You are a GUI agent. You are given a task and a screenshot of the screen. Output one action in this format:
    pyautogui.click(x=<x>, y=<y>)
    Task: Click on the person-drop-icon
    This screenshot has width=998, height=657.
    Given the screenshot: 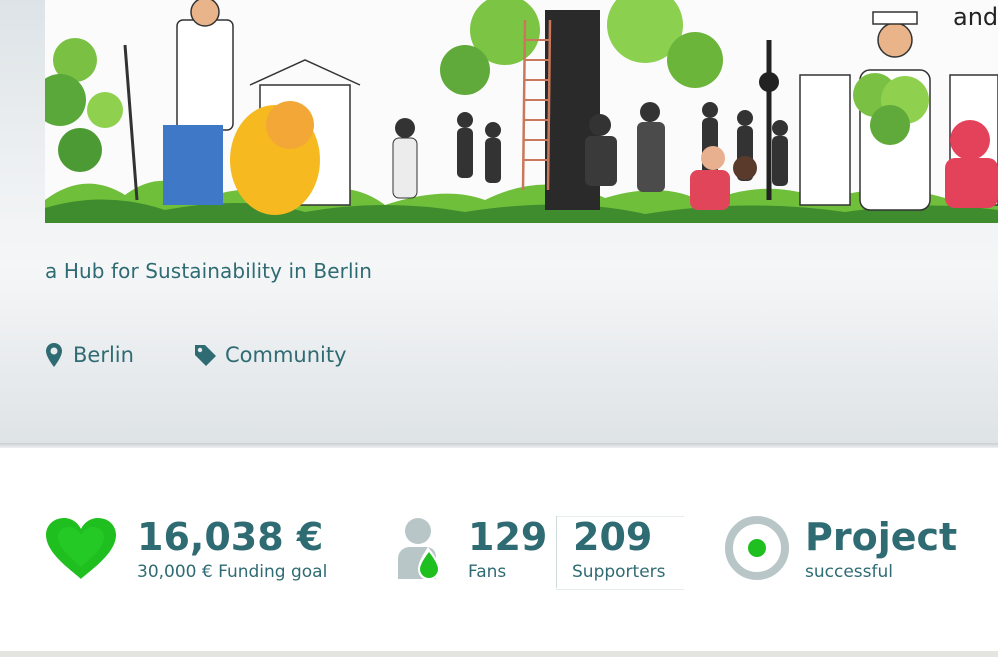 What is the action you would take?
    pyautogui.click(x=420, y=552)
    